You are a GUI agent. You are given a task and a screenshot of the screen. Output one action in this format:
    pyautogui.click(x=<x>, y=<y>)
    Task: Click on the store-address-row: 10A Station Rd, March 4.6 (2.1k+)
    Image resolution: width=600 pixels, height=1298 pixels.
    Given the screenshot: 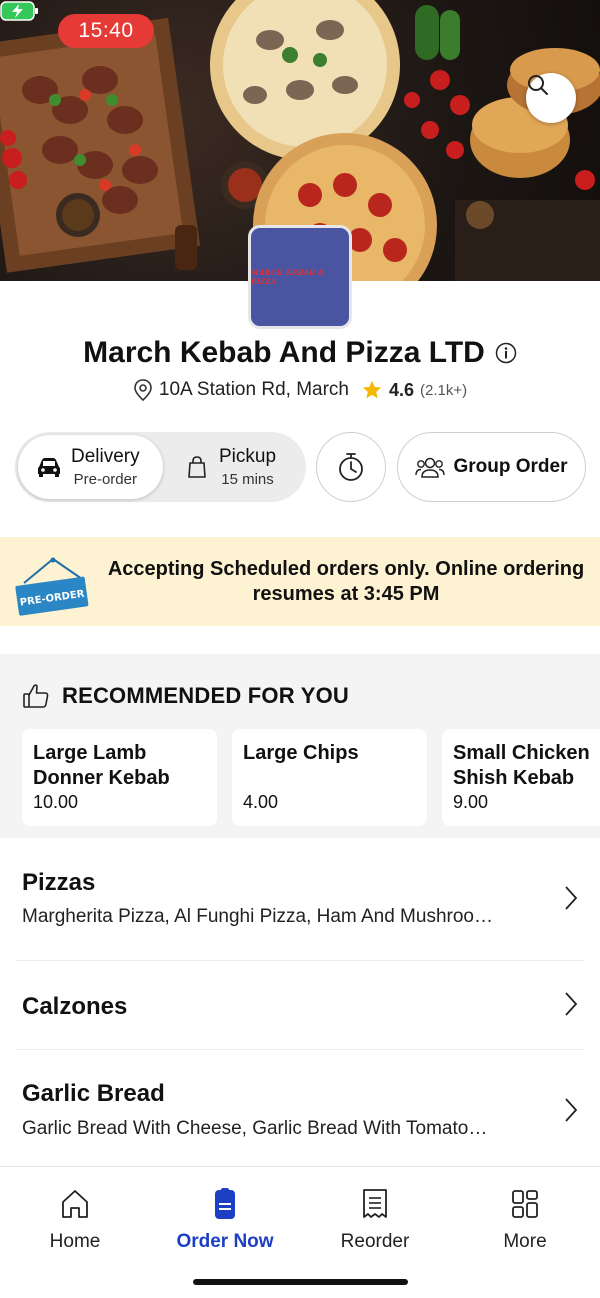 What is the action you would take?
    pyautogui.click(x=300, y=390)
    